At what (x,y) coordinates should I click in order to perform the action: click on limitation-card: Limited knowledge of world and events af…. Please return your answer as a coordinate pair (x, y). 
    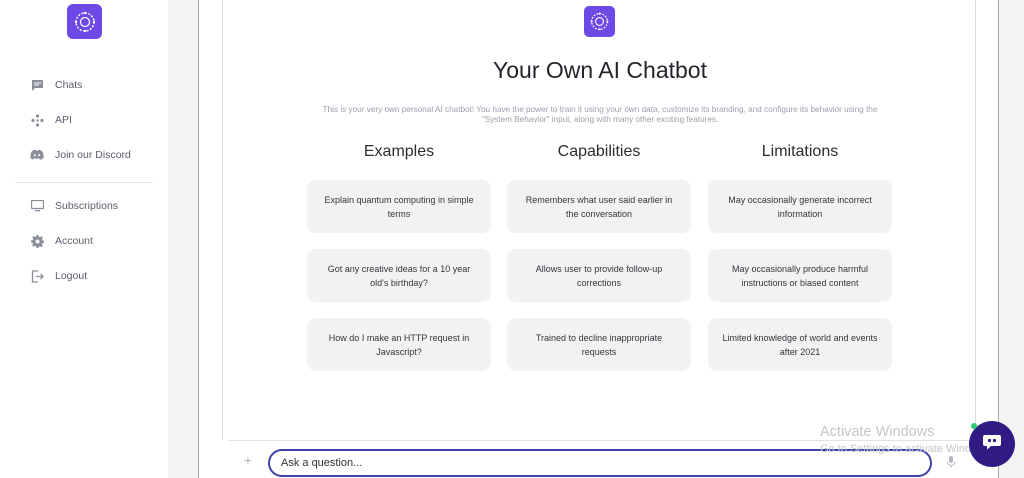
    Looking at the image, I should click on (800, 344).